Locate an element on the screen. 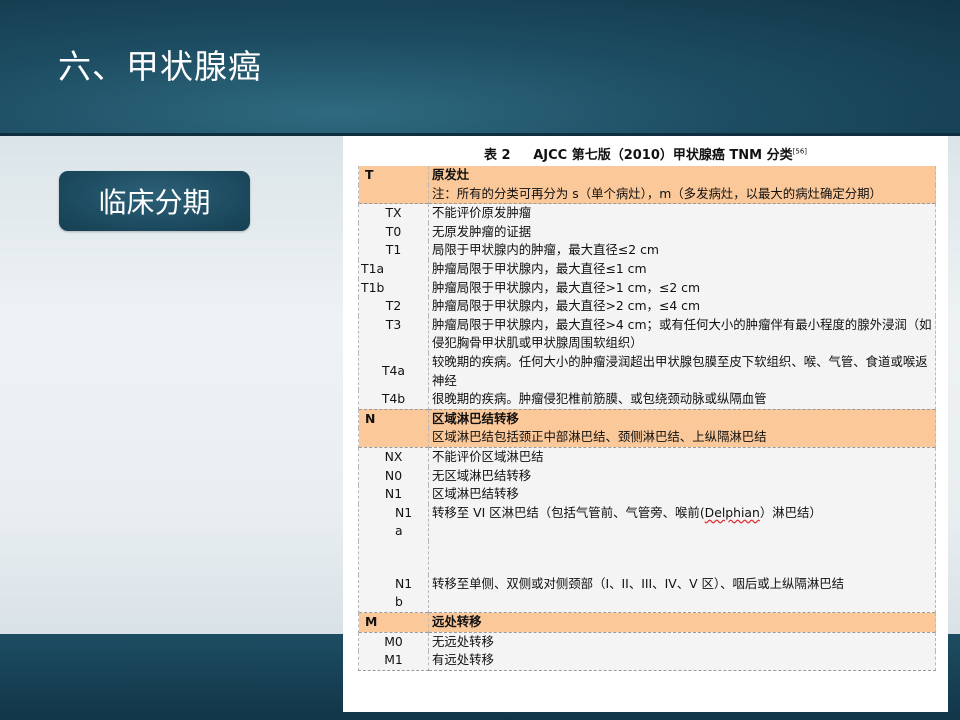 Image resolution: width=960 pixels, height=720 pixels. table-caption-prefix: 表 2 is located at coordinates (497, 155).